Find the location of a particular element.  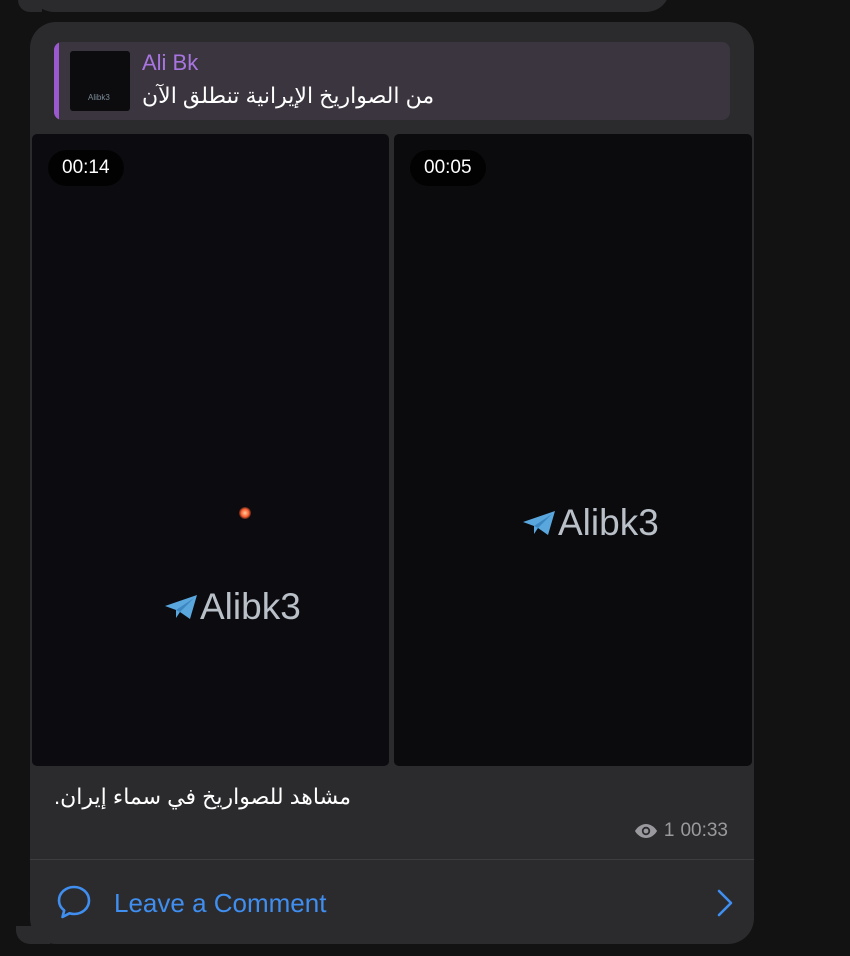

reply-text: من الصواريخ الإيرانية تنطلق الآن is located at coordinates (288, 95).